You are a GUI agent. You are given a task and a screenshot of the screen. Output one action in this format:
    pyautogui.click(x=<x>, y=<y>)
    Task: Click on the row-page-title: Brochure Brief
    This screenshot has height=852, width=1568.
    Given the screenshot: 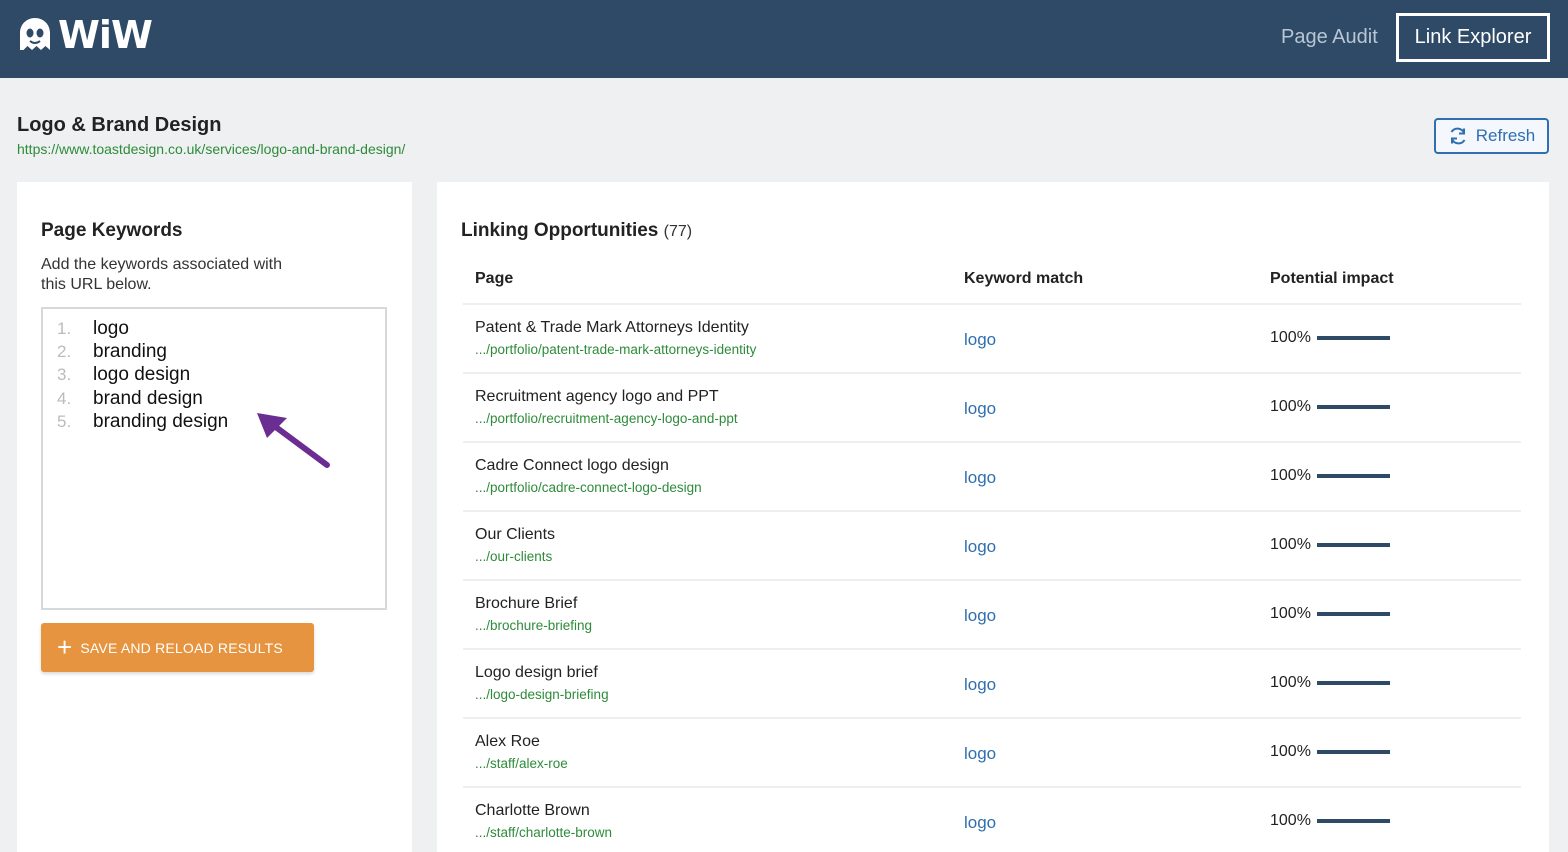 What is the action you would take?
    pyautogui.click(x=526, y=603)
    